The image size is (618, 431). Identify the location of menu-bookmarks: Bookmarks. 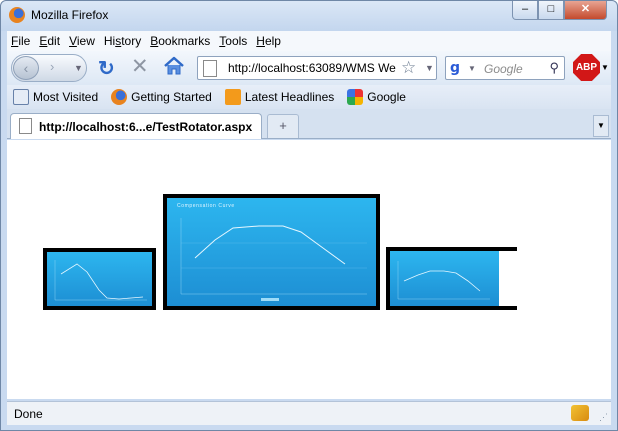
(180, 41).